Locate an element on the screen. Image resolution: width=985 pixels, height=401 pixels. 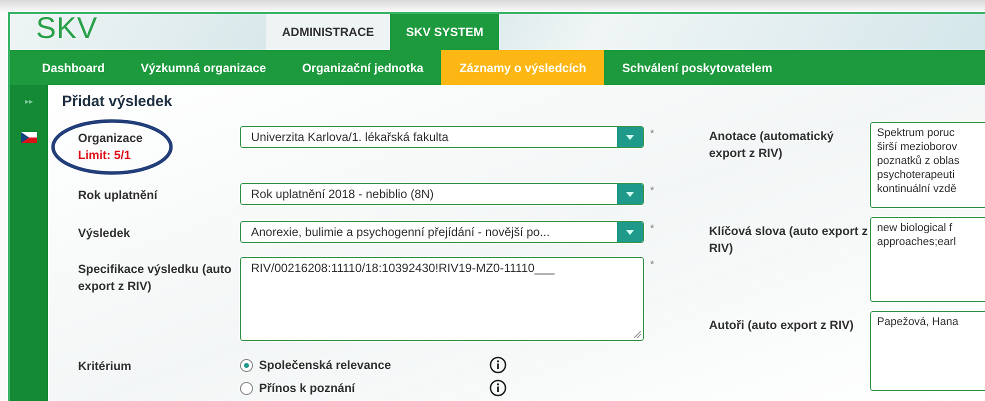
field-label: Klíčová slova (auto export z RIV) is located at coordinates (789, 240).